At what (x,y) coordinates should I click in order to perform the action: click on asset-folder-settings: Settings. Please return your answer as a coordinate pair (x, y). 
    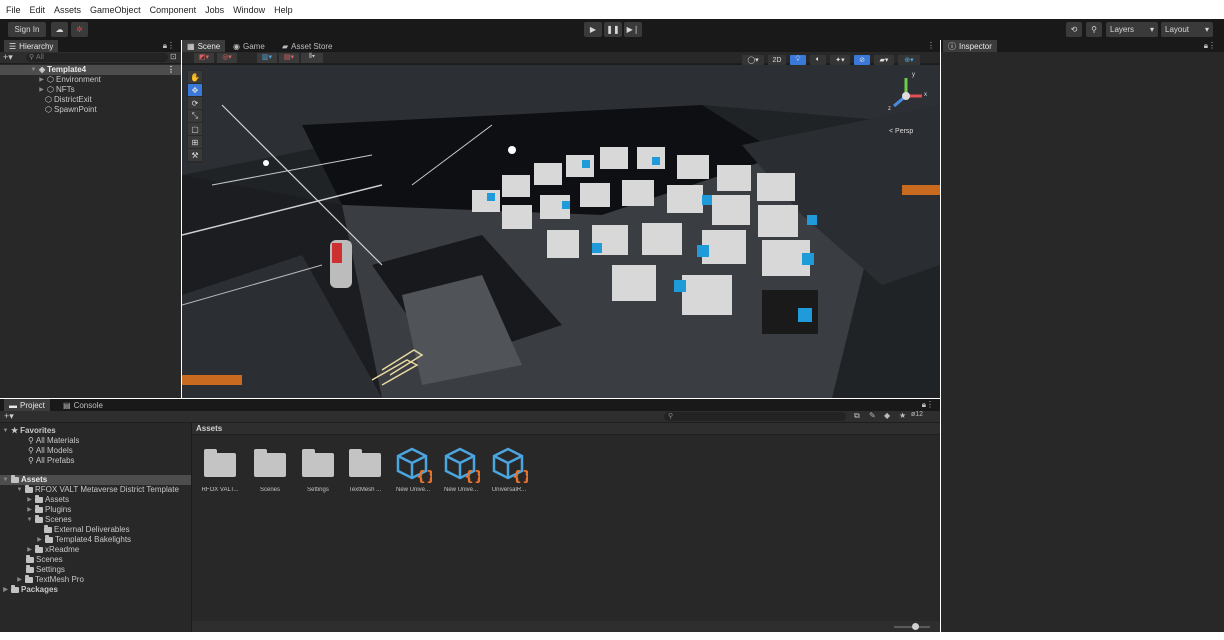
    Looking at the image, I should click on (318, 472).